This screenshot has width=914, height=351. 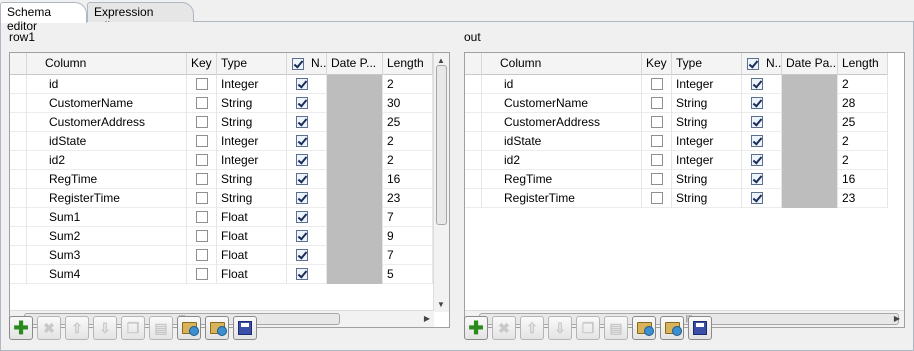 What do you see at coordinates (441, 182) in the screenshot?
I see `vertical-scrollbar: ▲ ▼` at bounding box center [441, 182].